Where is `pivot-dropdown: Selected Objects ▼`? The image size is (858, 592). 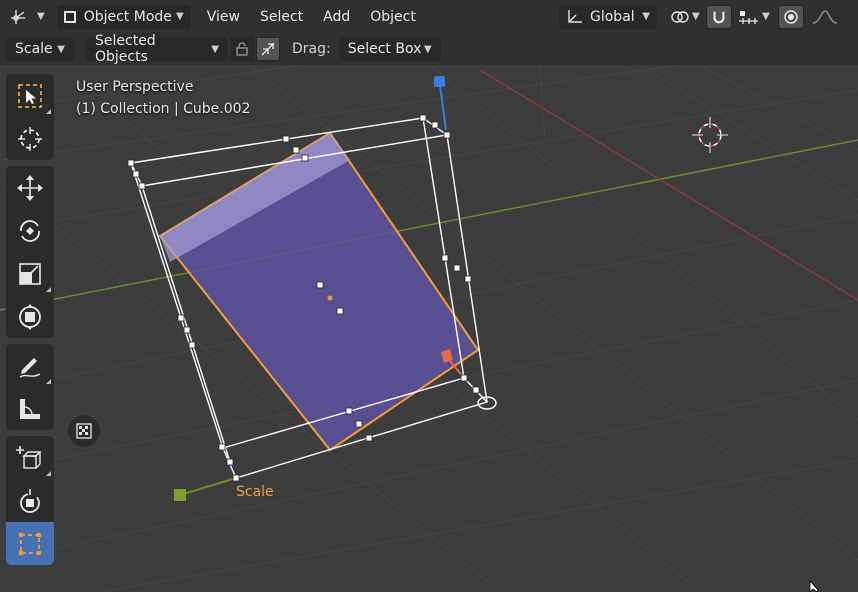
pivot-dropdown: Selected Objects ▼ is located at coordinates (157, 49).